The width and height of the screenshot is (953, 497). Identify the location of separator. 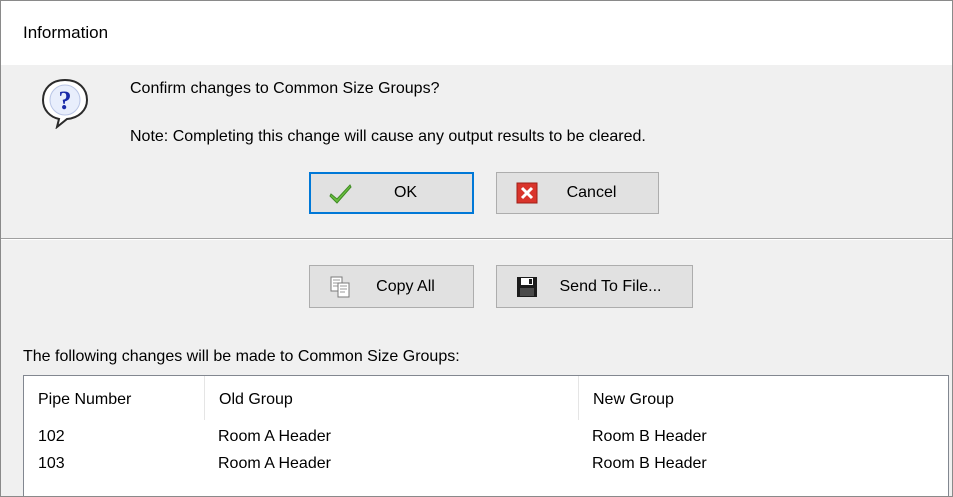
(476, 239).